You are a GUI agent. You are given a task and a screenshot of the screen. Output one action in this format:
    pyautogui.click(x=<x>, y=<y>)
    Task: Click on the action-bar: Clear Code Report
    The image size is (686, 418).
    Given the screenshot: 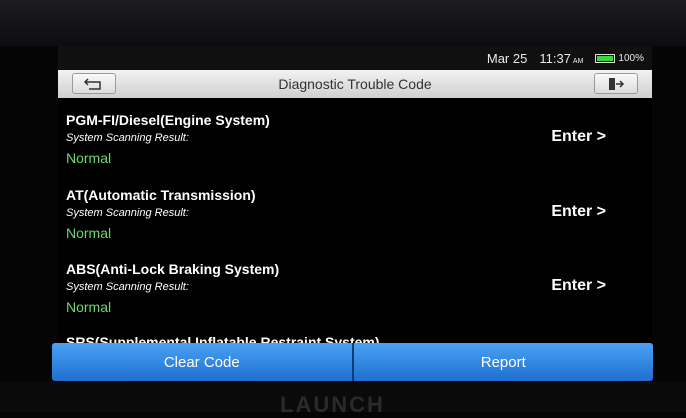 What is the action you would take?
    pyautogui.click(x=352, y=362)
    